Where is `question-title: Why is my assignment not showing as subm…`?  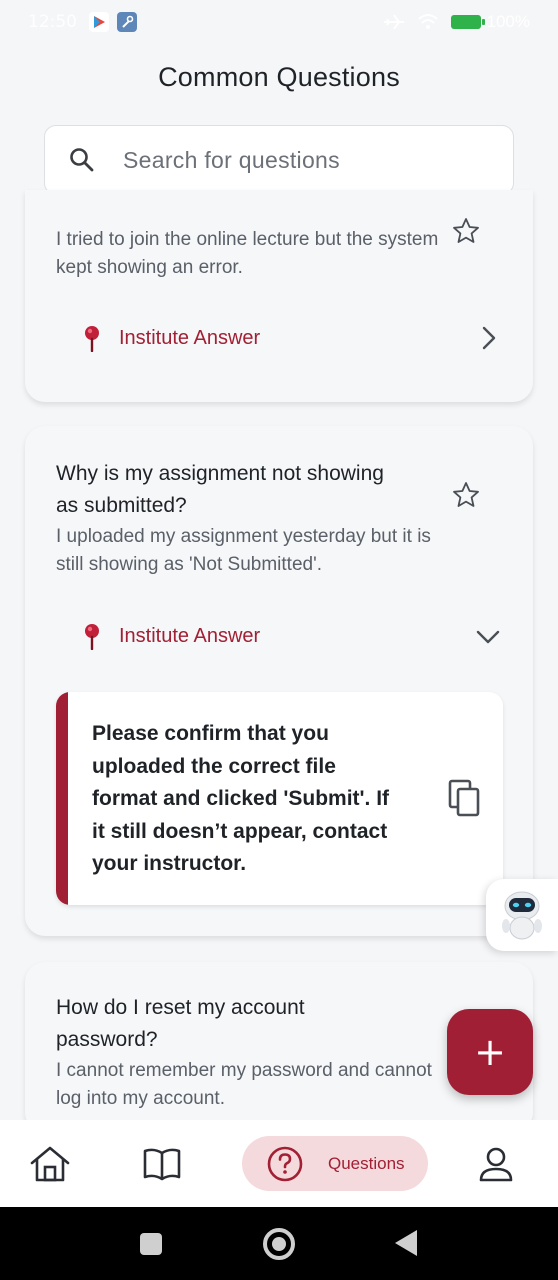 question-title: Why is my assignment not showing as subm… is located at coordinates (220, 489).